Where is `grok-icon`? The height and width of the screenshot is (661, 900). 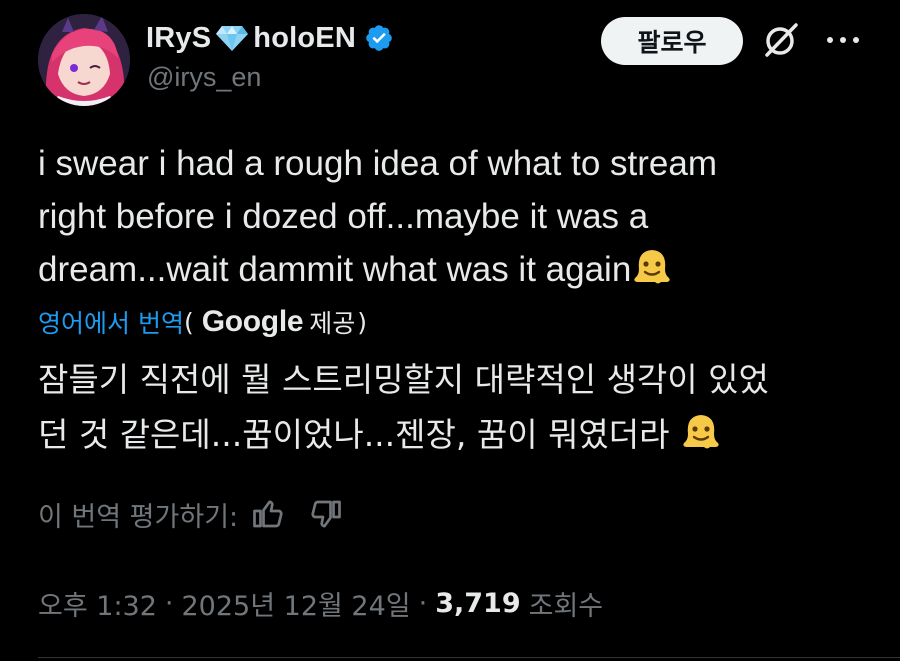 grok-icon is located at coordinates (781, 40).